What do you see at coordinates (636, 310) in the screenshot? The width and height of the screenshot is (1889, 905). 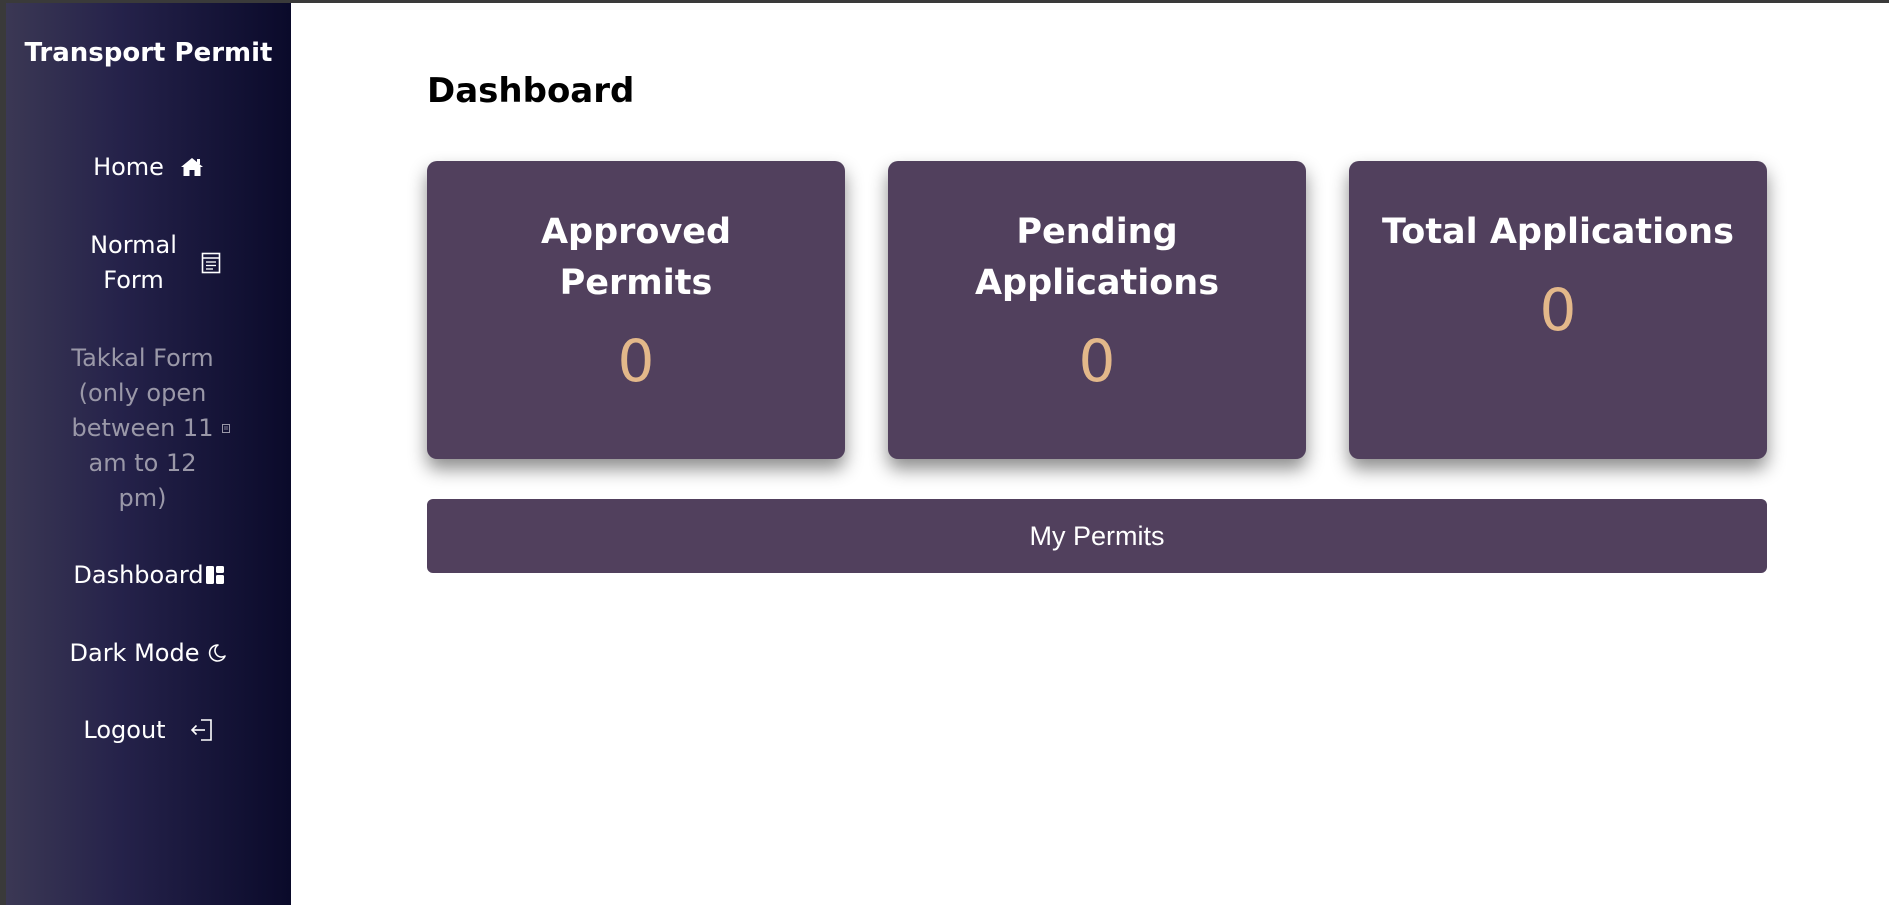 I see `stat-card-approved: Approved Permits 0` at bounding box center [636, 310].